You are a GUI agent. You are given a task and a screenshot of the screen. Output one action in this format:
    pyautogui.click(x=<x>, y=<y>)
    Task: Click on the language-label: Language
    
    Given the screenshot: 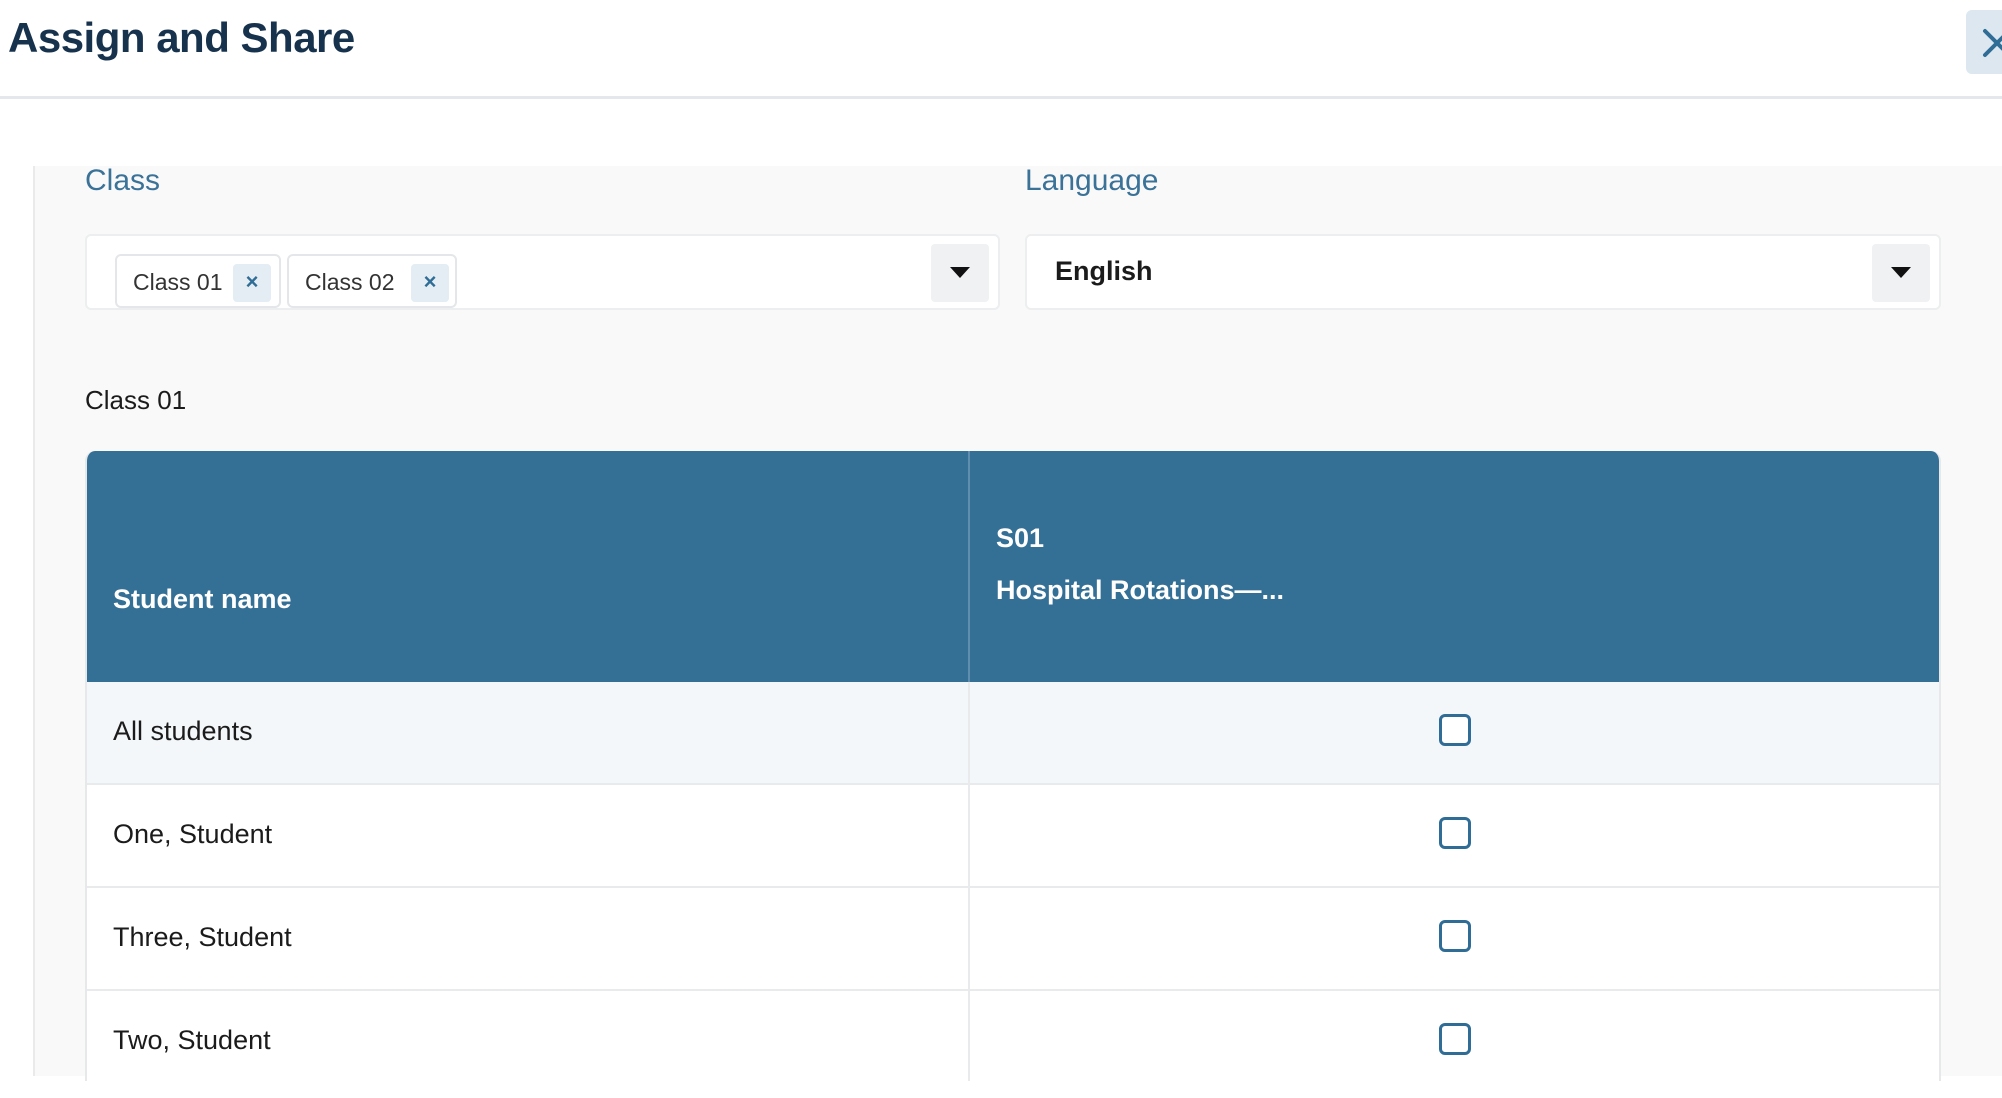 What is the action you would take?
    pyautogui.click(x=1092, y=180)
    